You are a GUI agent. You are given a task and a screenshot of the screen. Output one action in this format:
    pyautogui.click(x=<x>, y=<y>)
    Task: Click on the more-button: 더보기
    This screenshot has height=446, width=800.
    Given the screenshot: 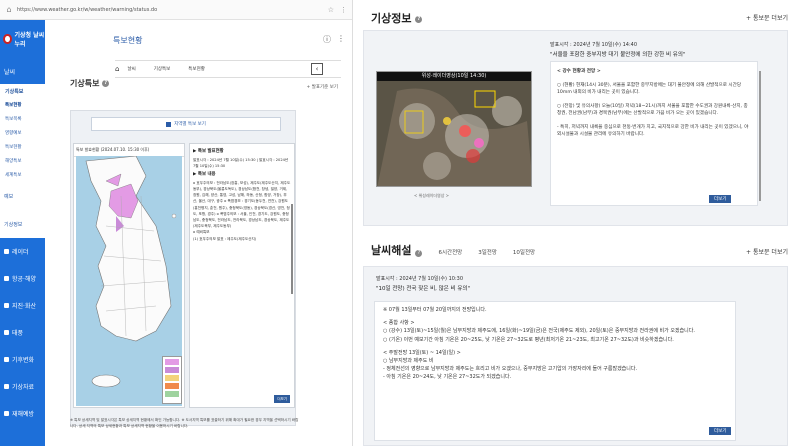 What is the action you would take?
    pyautogui.click(x=282, y=398)
    